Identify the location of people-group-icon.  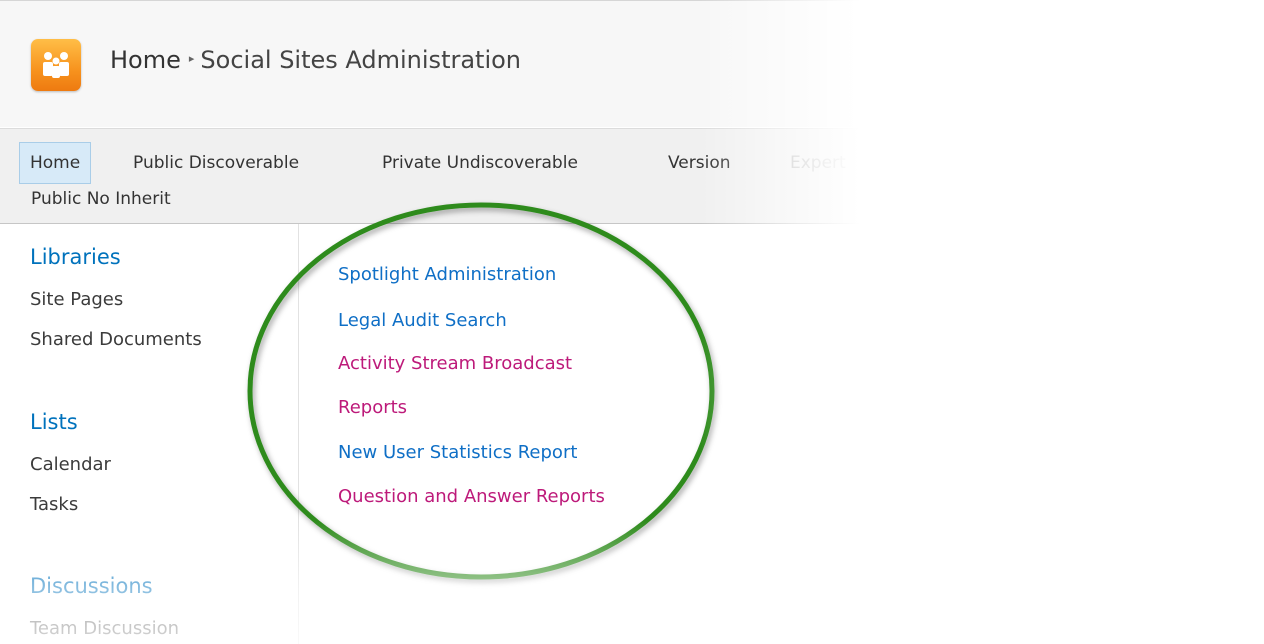
(56, 65).